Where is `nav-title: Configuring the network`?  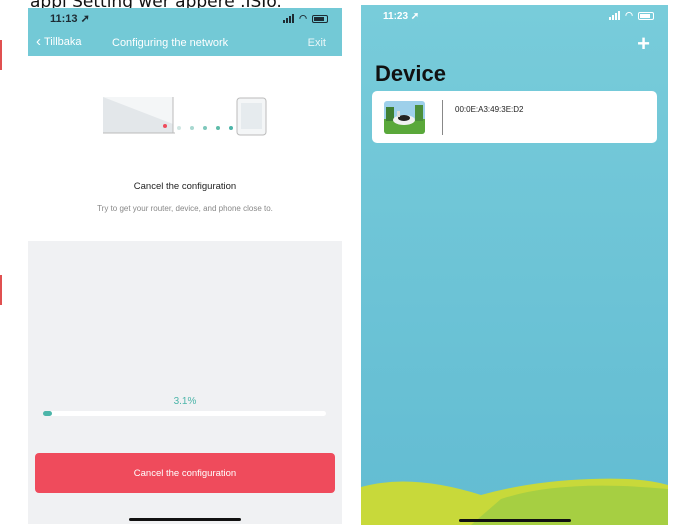 nav-title: Configuring the network is located at coordinates (170, 43).